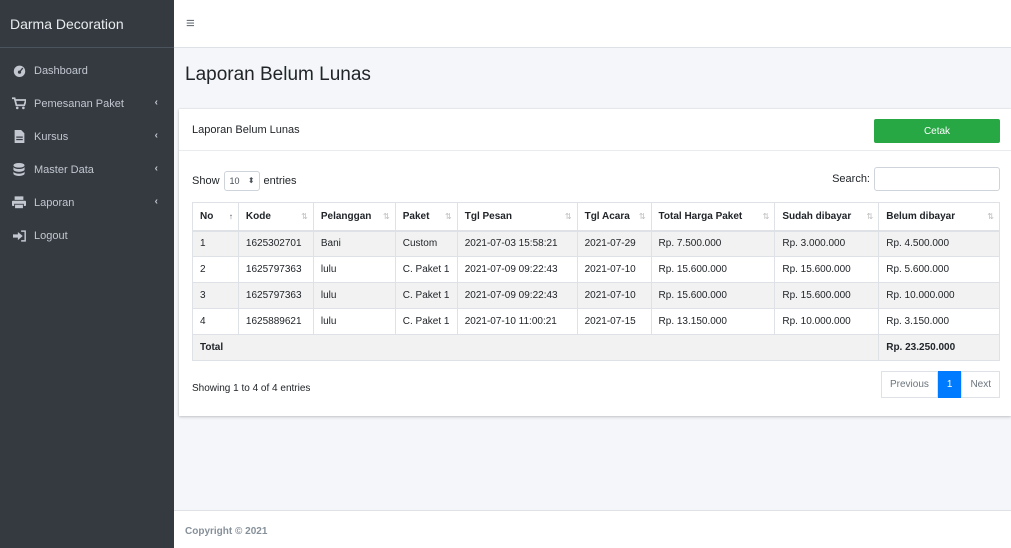 Image resolution: width=1011 pixels, height=548 pixels. What do you see at coordinates (215, 295) in the screenshot?
I see `cell-no: 3` at bounding box center [215, 295].